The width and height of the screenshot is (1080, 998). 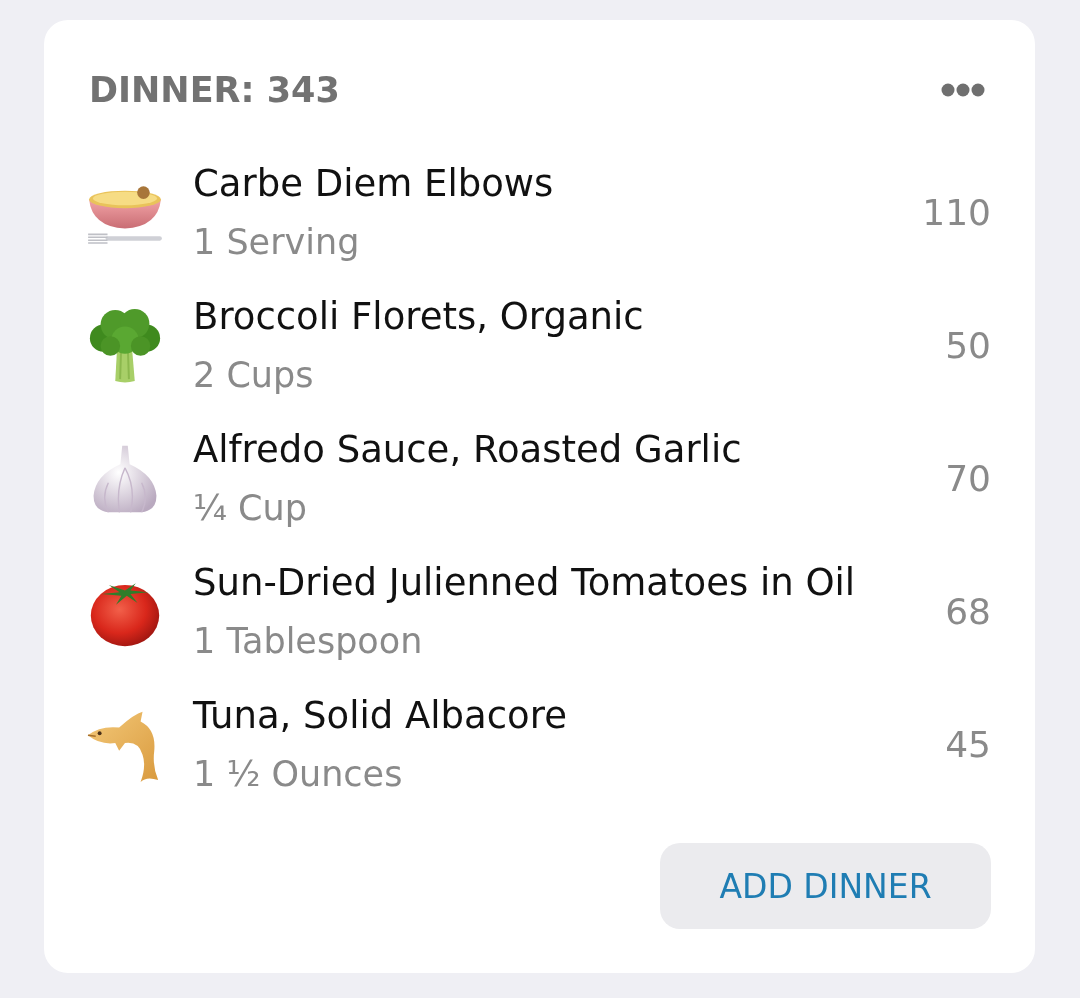 I want to click on ellipsis-icon, so click(x=963, y=90).